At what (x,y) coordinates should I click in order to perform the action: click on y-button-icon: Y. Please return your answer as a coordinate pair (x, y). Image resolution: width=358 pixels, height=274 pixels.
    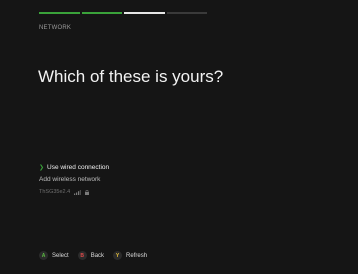
    Looking at the image, I should click on (118, 255).